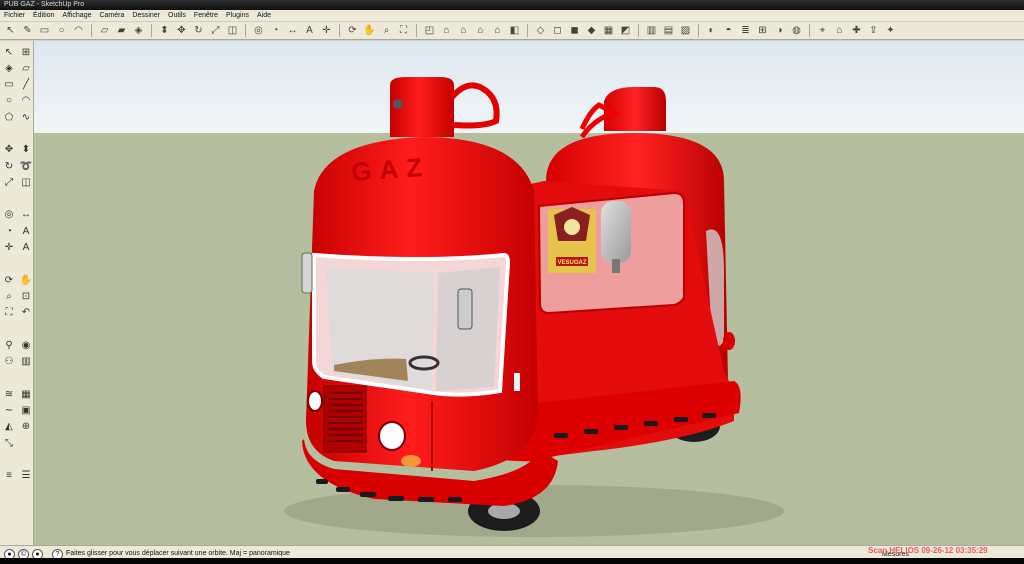  What do you see at coordinates (540, 30) in the screenshot?
I see `xray-icon: ◇` at bounding box center [540, 30].